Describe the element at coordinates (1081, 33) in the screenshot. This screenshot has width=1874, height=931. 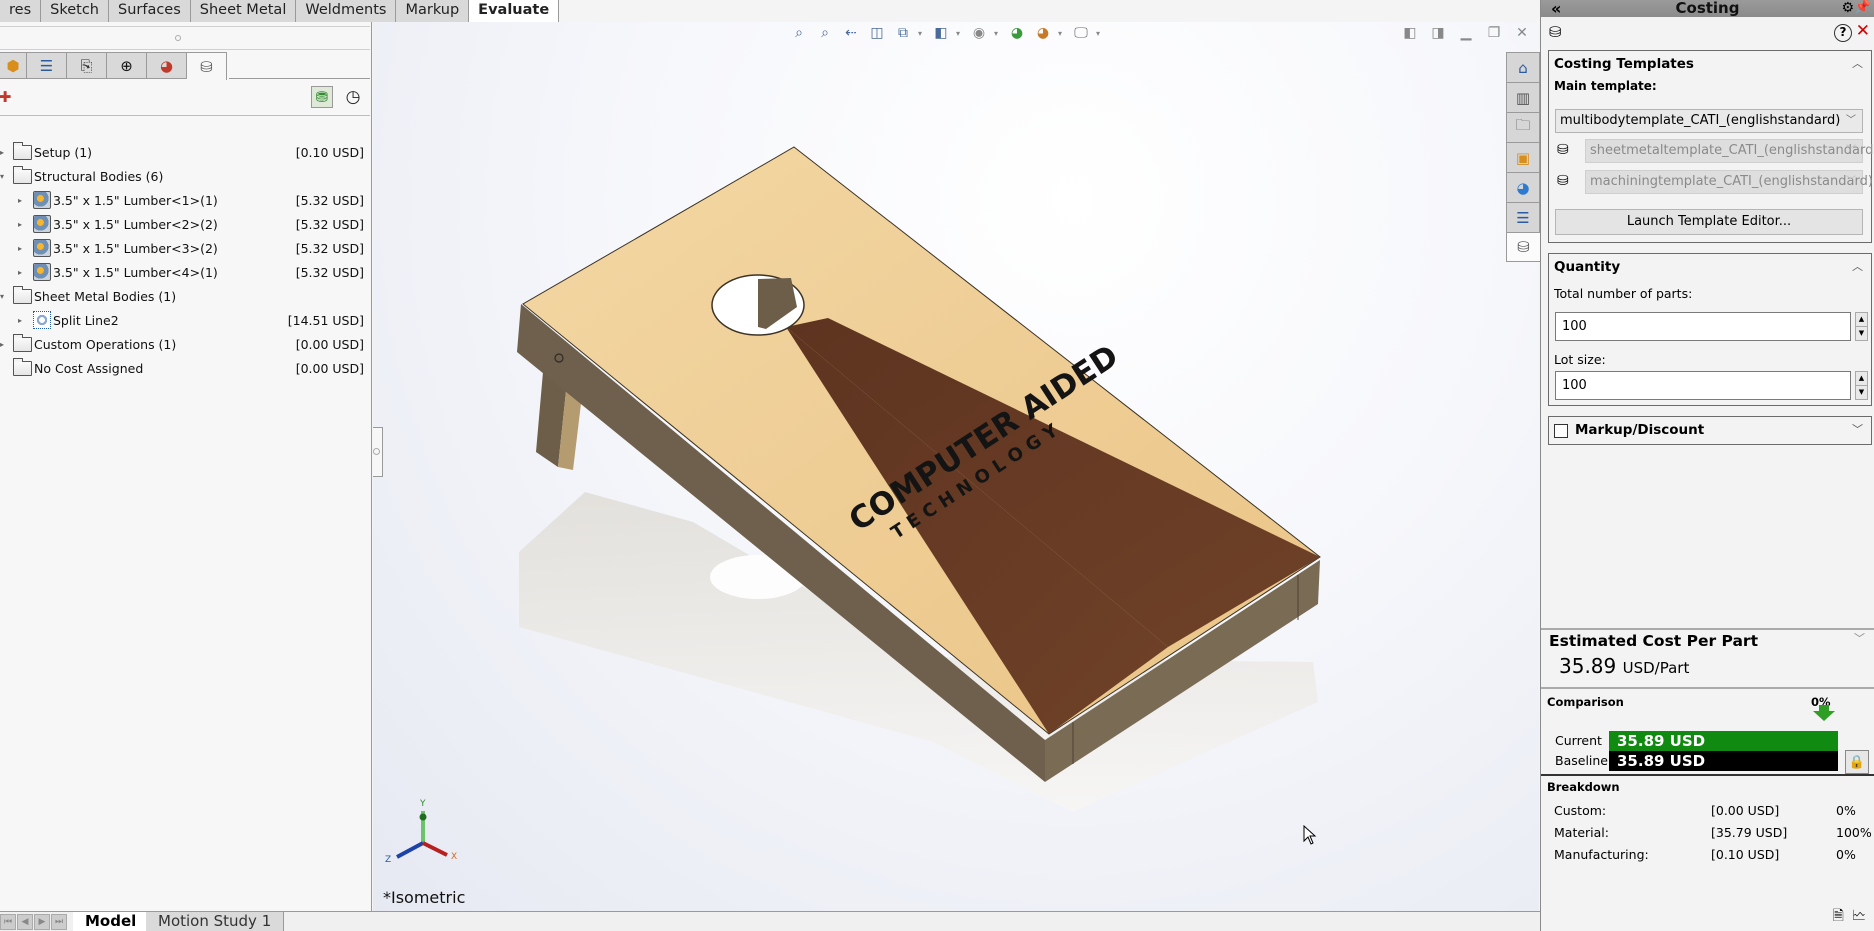
I see `view-settings-icon: 🖵` at that location.